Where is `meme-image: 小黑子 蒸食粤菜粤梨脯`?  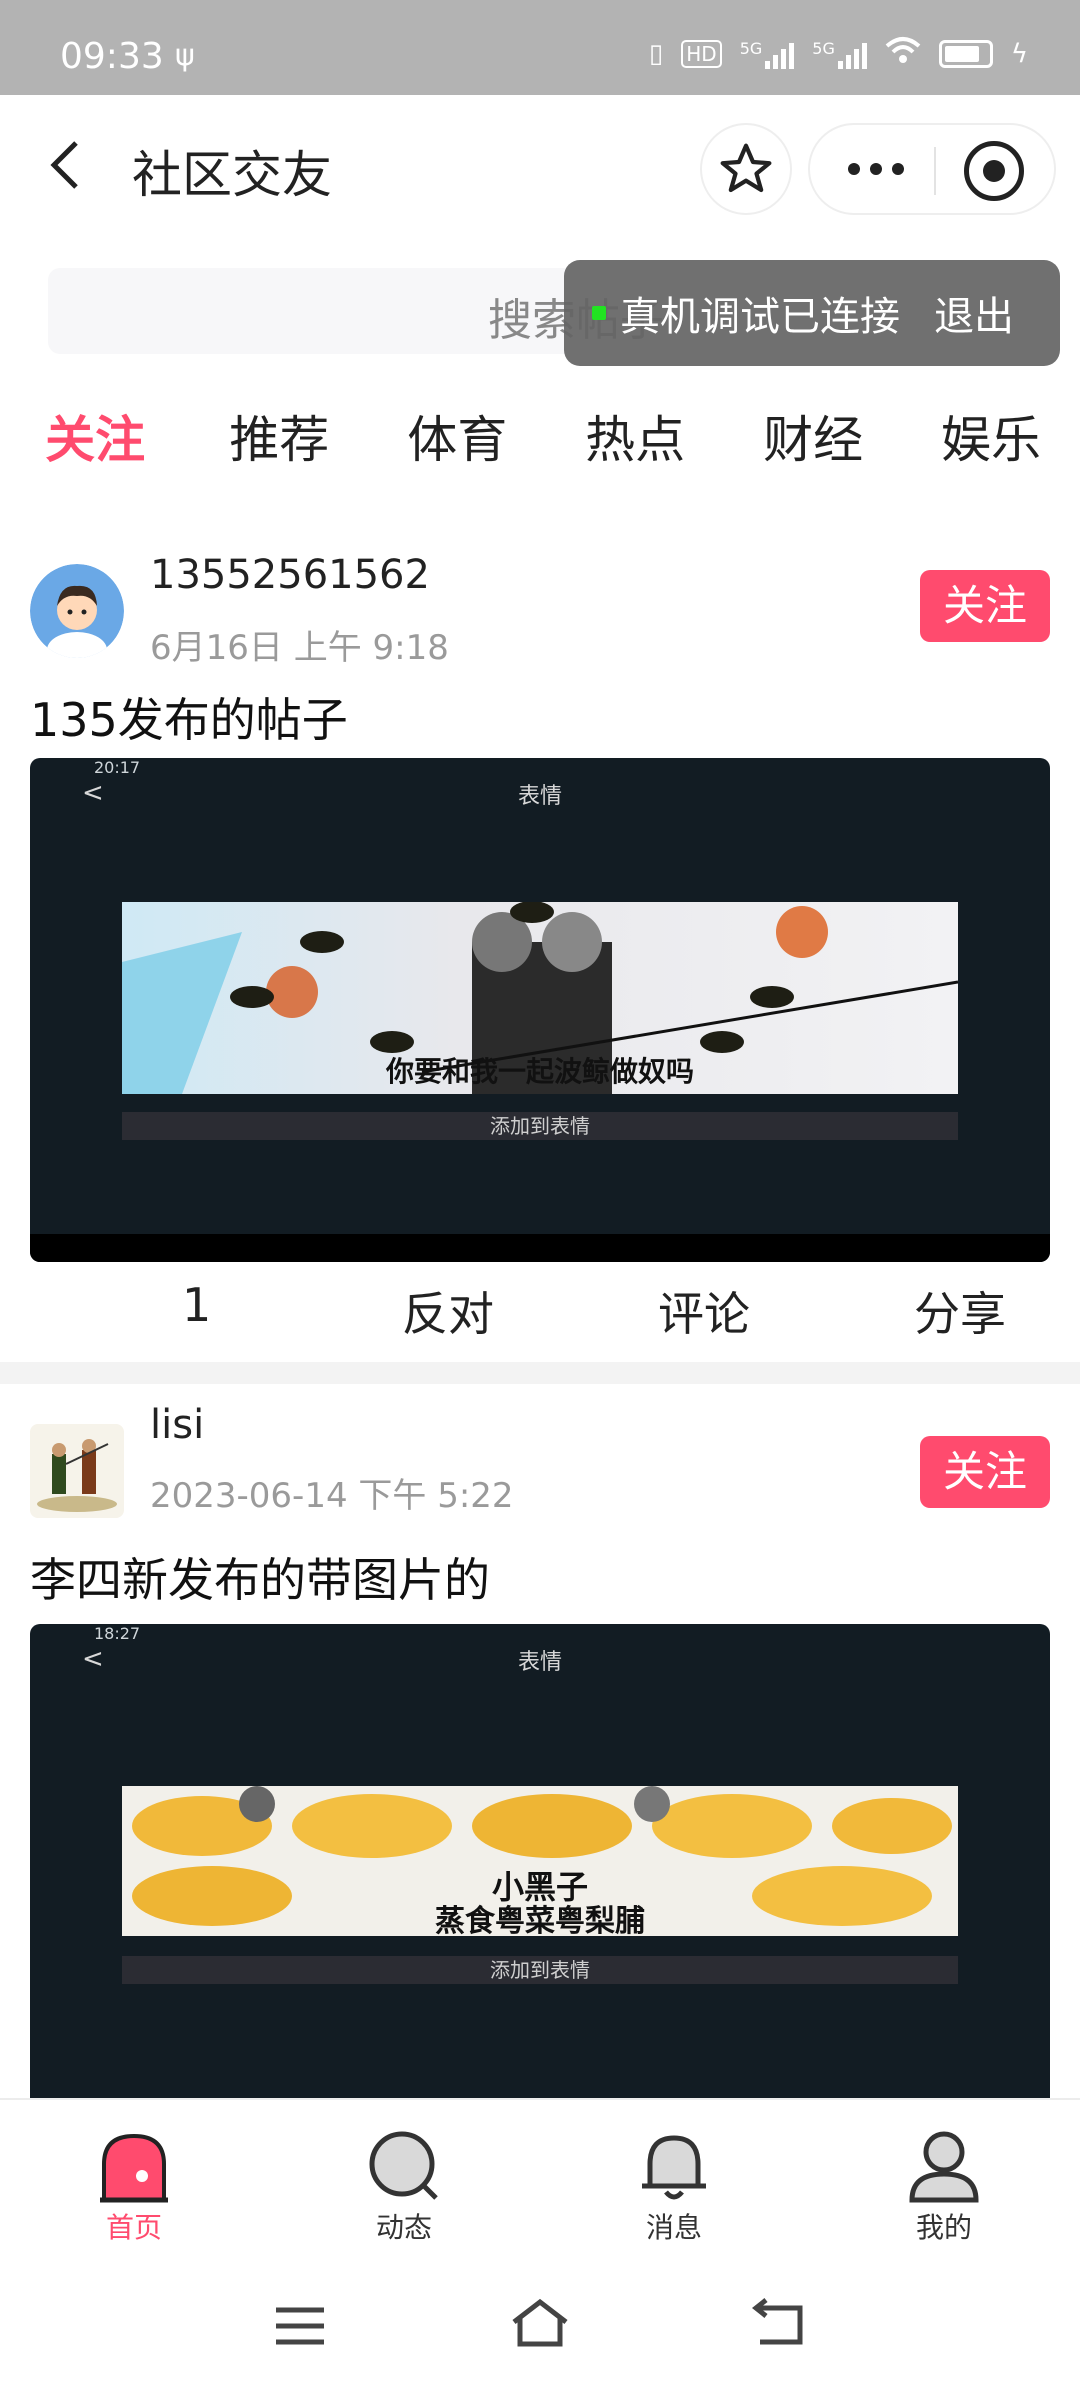 meme-image: 小黑子 蒸食粤菜粤梨脯 is located at coordinates (540, 1861).